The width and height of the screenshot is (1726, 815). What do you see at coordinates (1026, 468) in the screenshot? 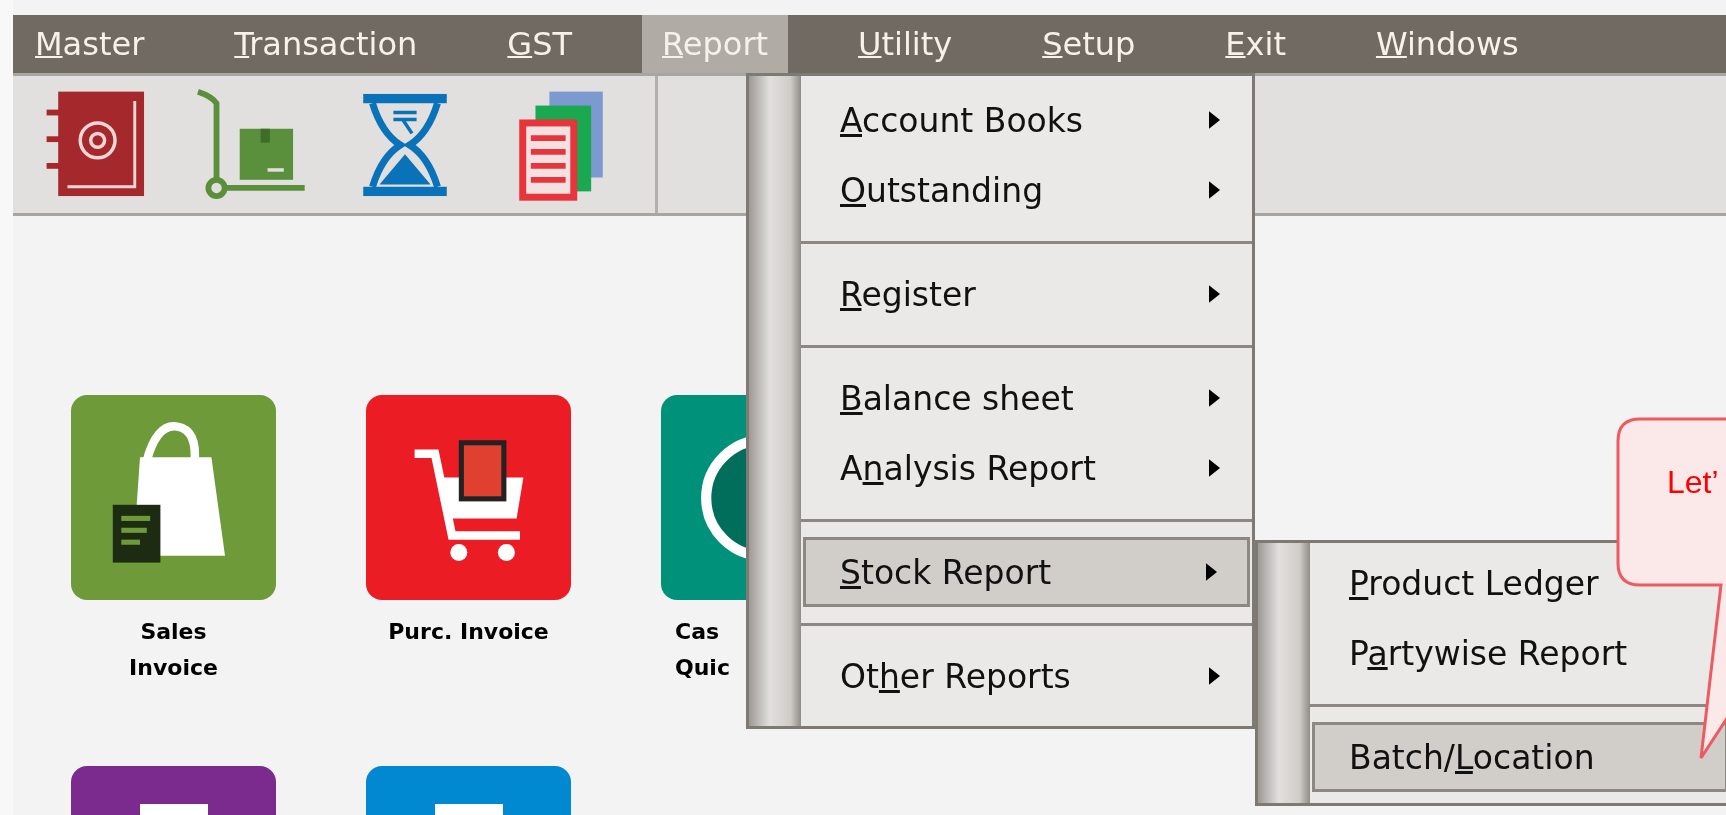
I see `menu-entry: Analysis Report` at bounding box center [1026, 468].